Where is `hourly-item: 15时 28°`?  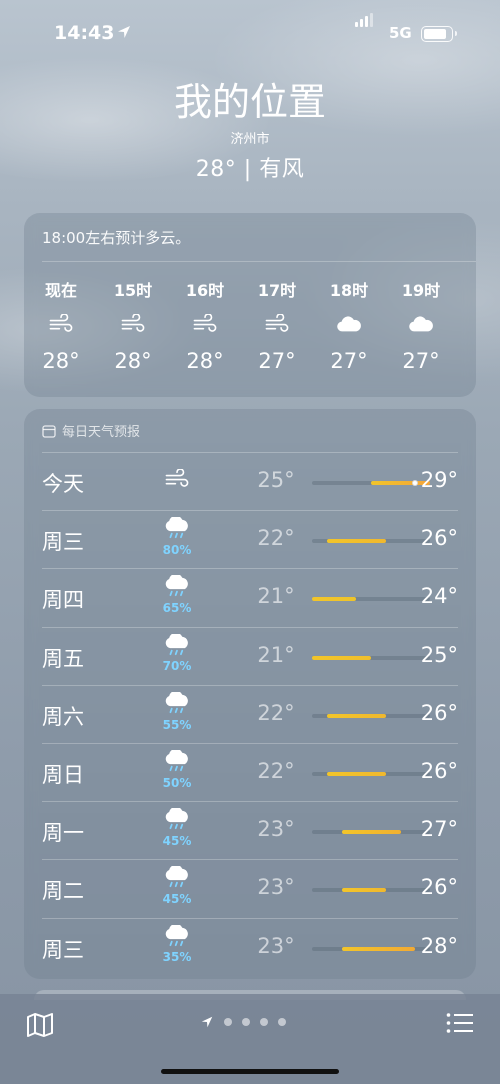 hourly-item: 15时 28° is located at coordinates (133, 325).